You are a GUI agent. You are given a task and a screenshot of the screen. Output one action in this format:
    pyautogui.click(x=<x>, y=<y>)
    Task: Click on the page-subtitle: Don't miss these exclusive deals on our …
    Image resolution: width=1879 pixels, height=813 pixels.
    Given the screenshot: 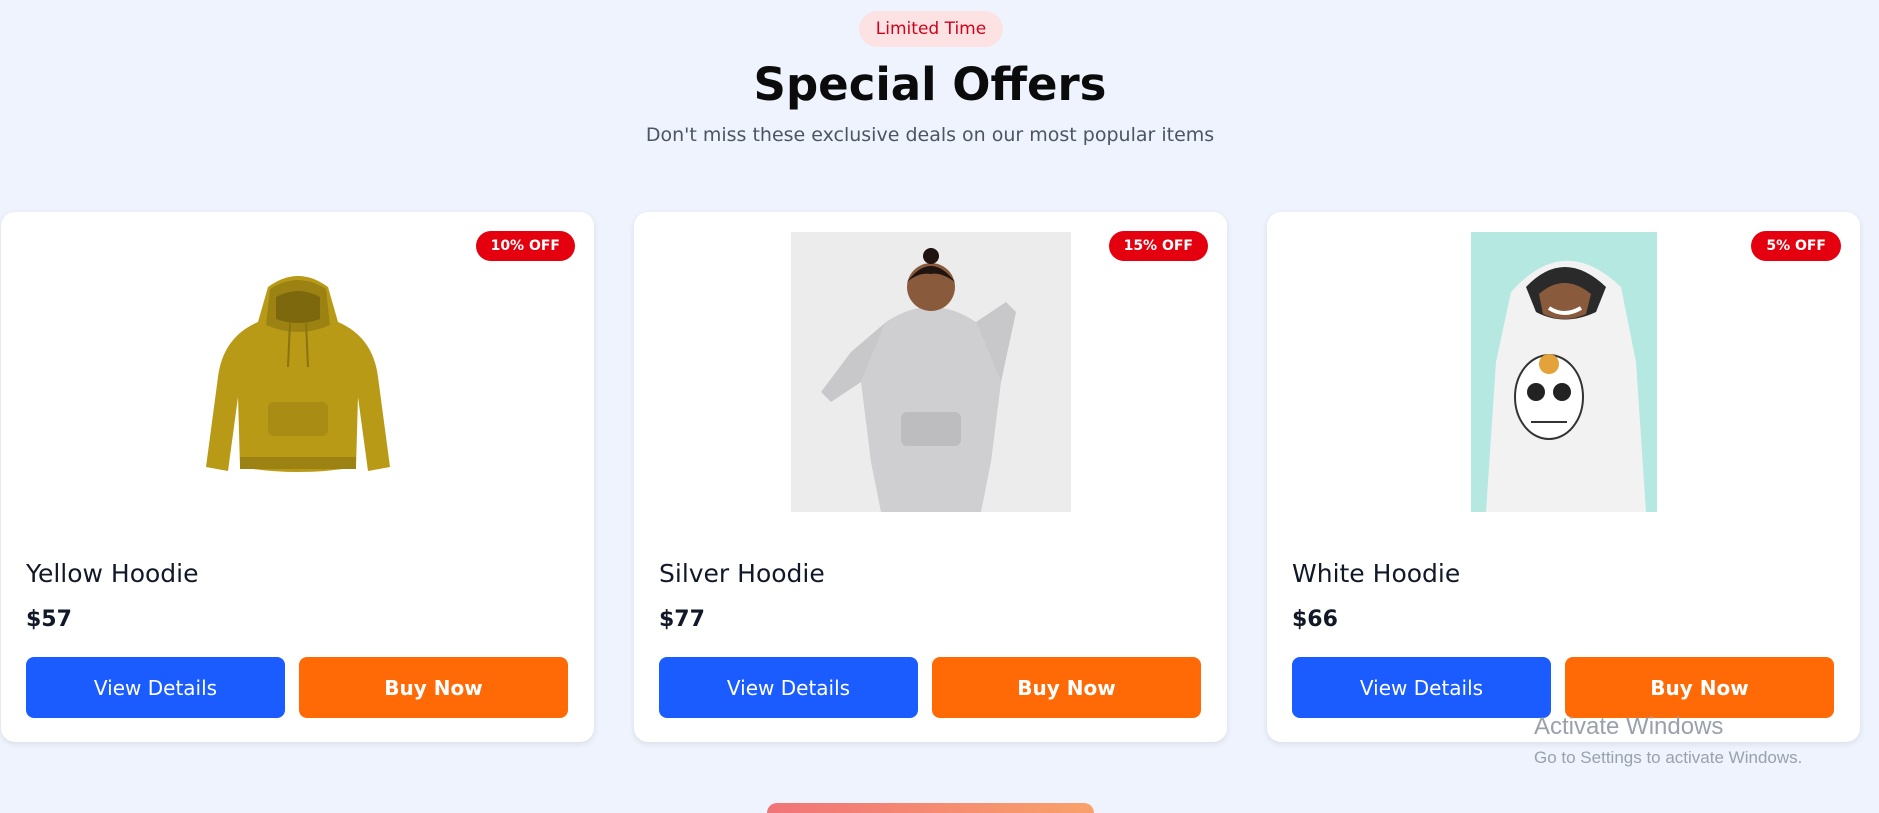 What is the action you would take?
    pyautogui.click(x=930, y=135)
    